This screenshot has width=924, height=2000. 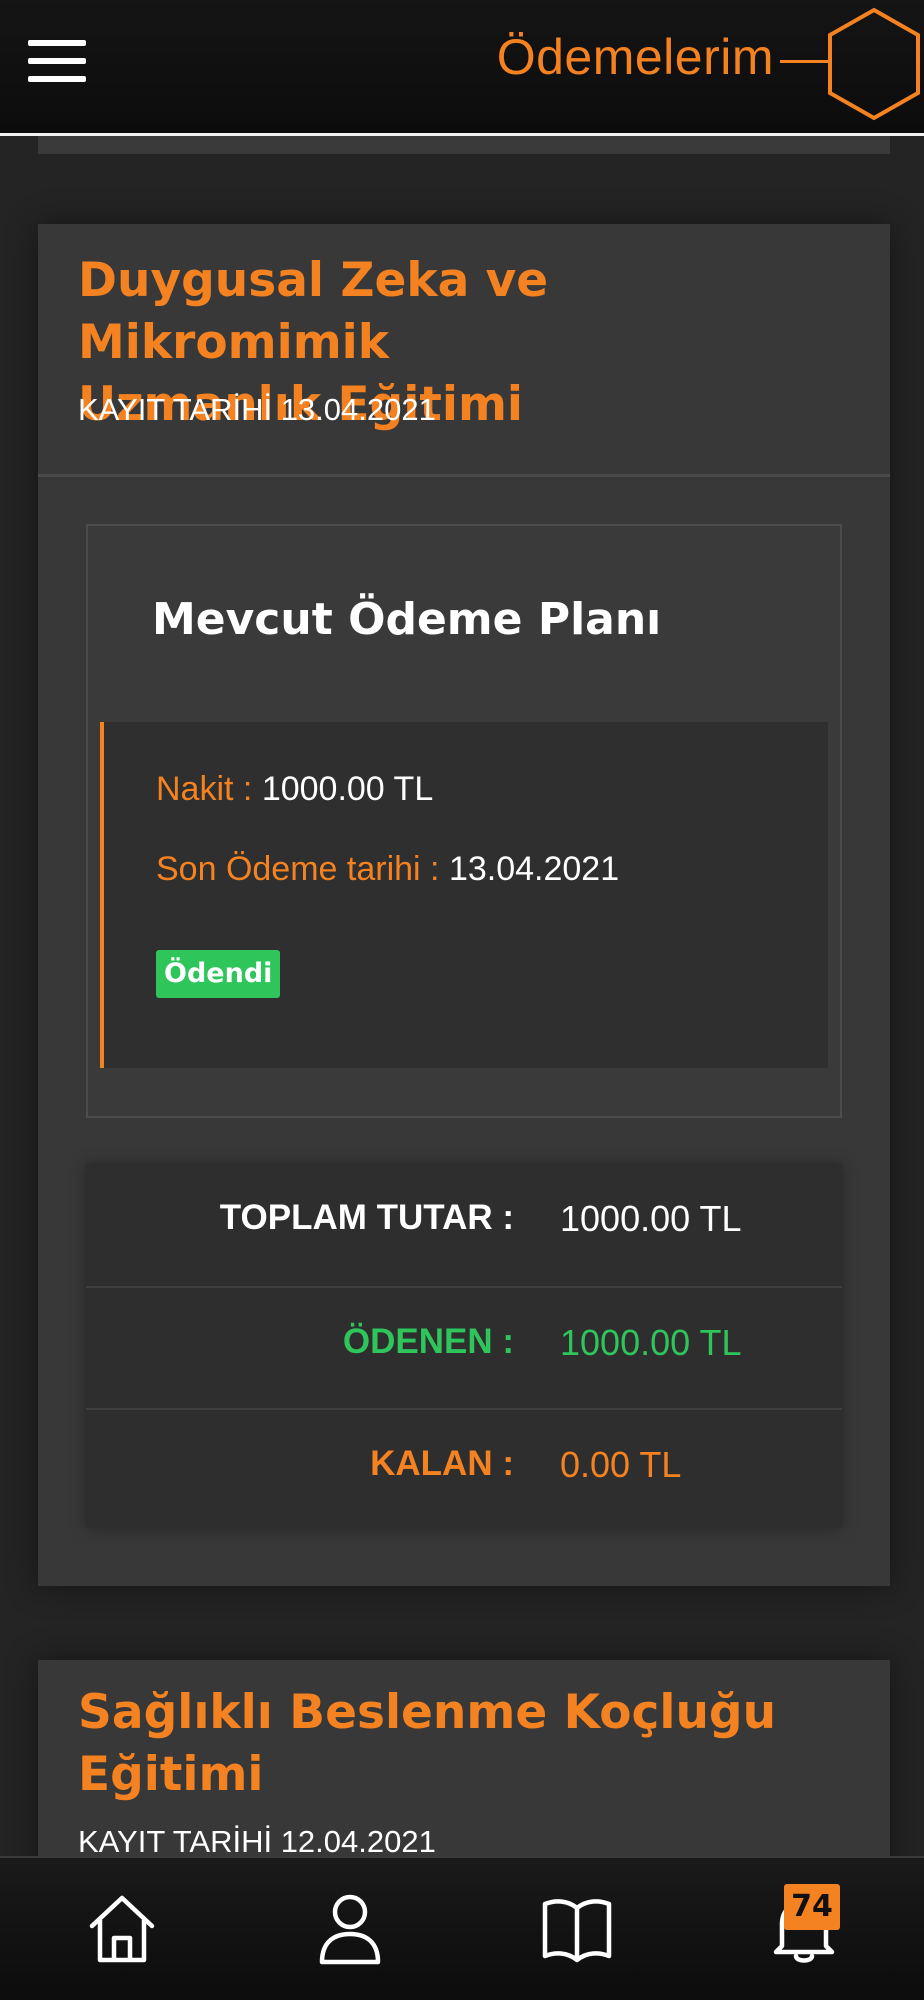 What do you see at coordinates (651, 1342) in the screenshot?
I see `paid-amount-value: 1000.00 TL` at bounding box center [651, 1342].